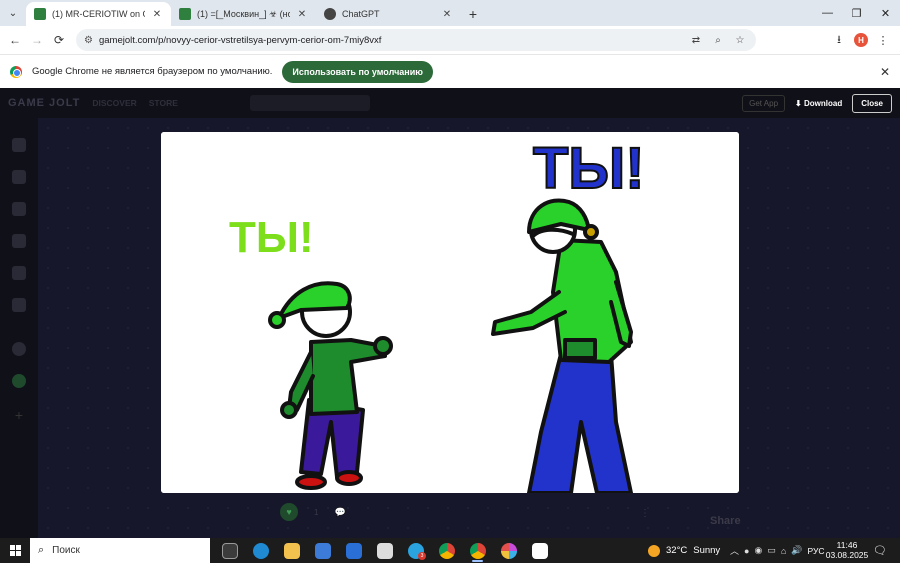 Image resolution: width=900 pixels, height=563 pixels. I want to click on edge-icon, so click(260, 550).